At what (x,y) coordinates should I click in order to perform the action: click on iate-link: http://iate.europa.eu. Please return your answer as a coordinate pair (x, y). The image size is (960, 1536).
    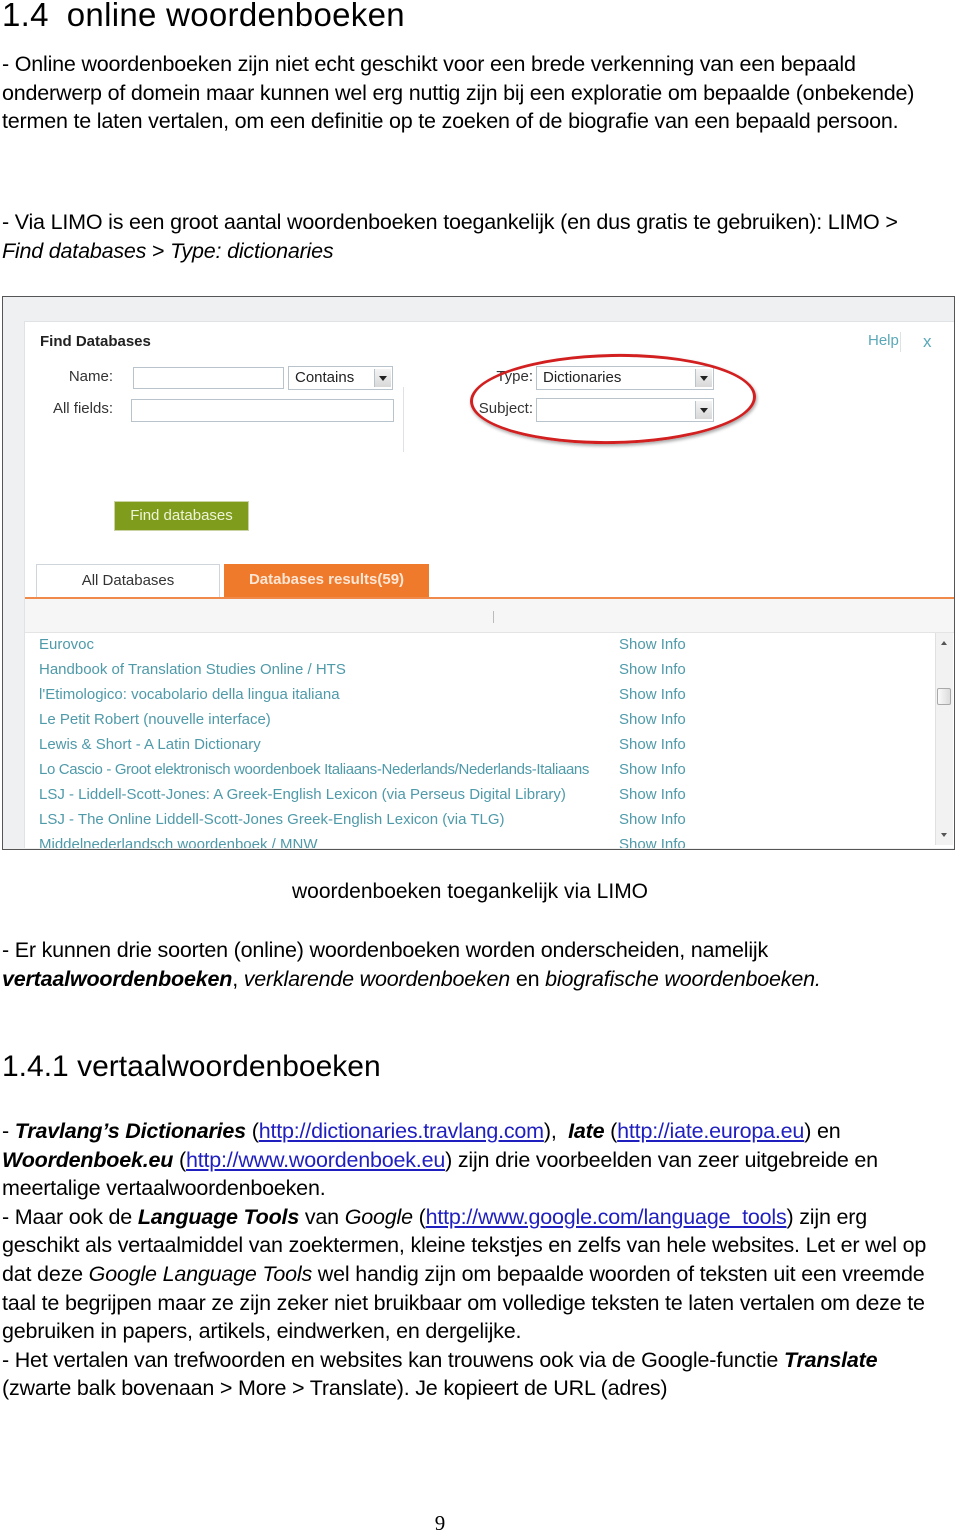
    Looking at the image, I should click on (710, 1131).